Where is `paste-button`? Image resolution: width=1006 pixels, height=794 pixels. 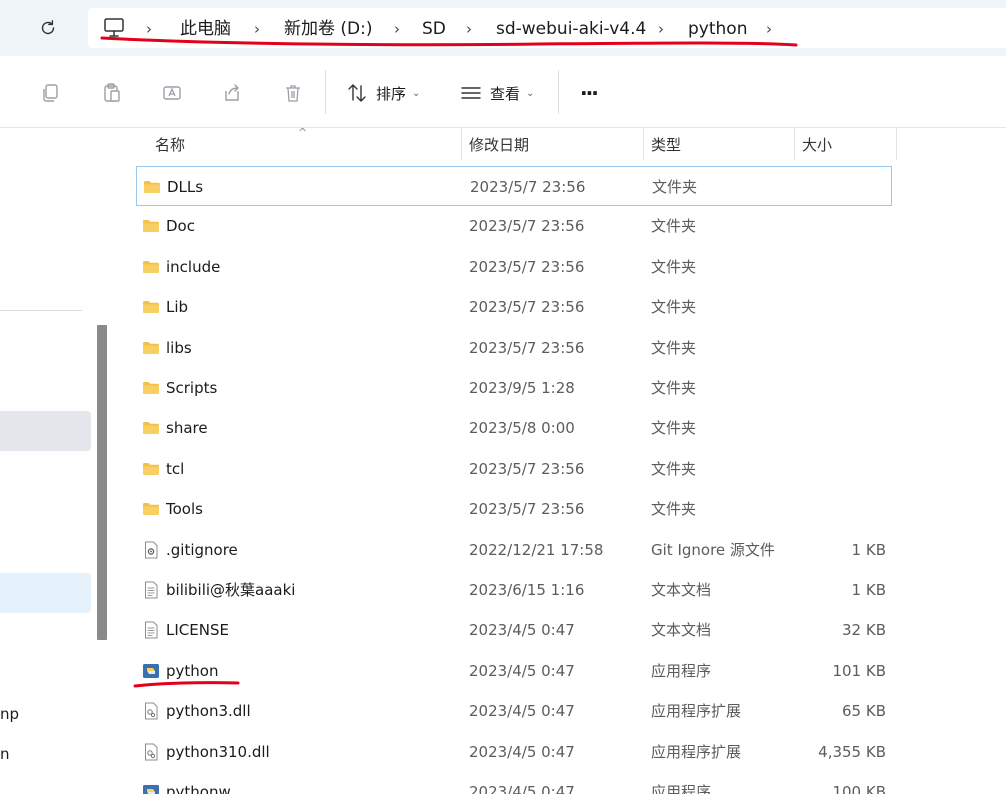
paste-button is located at coordinates (112, 93).